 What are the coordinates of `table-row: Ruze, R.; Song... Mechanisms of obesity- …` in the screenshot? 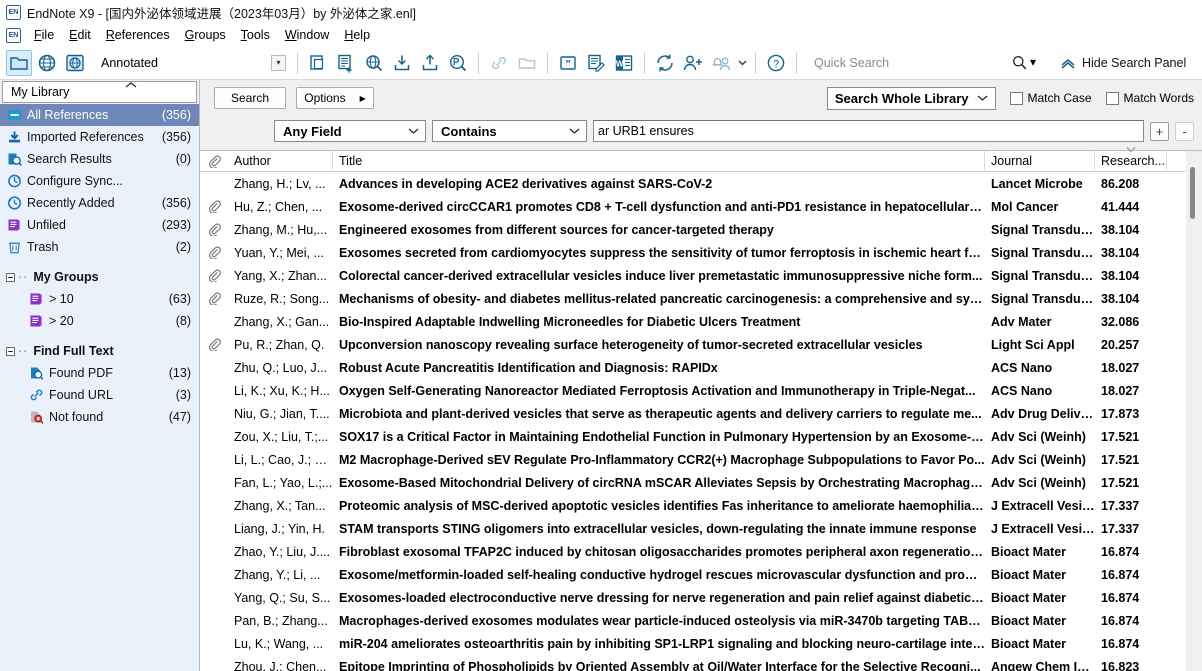 It's located at (692, 298).